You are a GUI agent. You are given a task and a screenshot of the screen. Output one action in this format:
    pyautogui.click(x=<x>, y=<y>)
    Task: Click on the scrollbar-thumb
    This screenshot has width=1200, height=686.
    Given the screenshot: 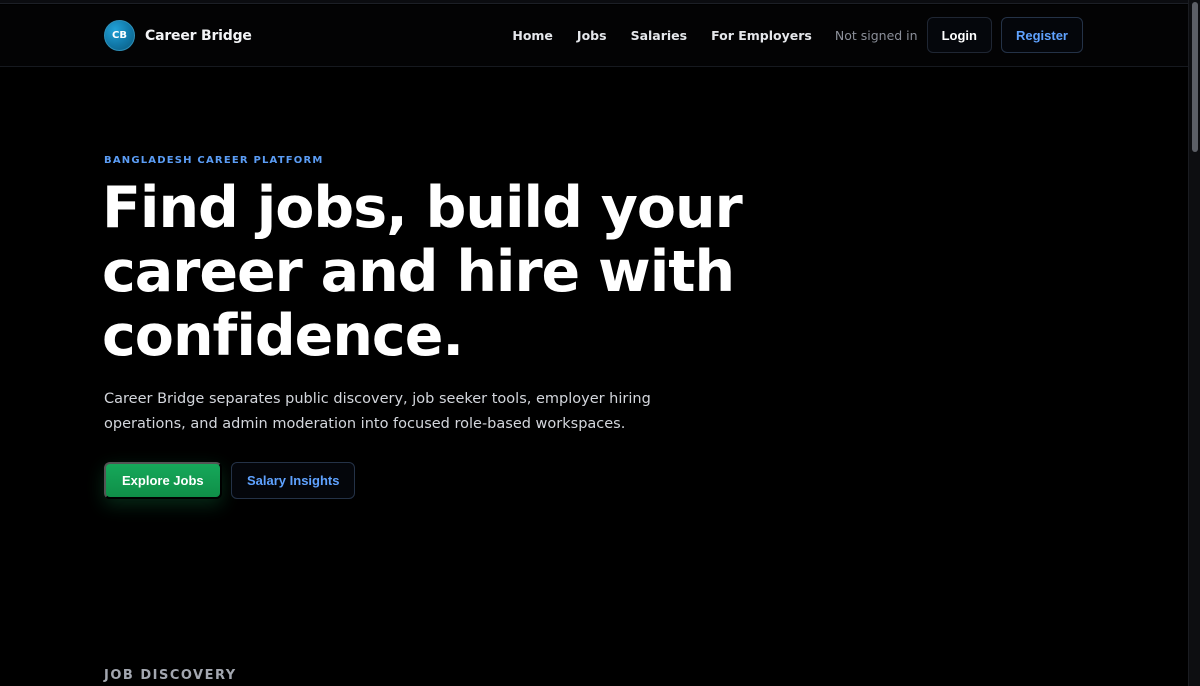 What is the action you would take?
    pyautogui.click(x=1195, y=77)
    